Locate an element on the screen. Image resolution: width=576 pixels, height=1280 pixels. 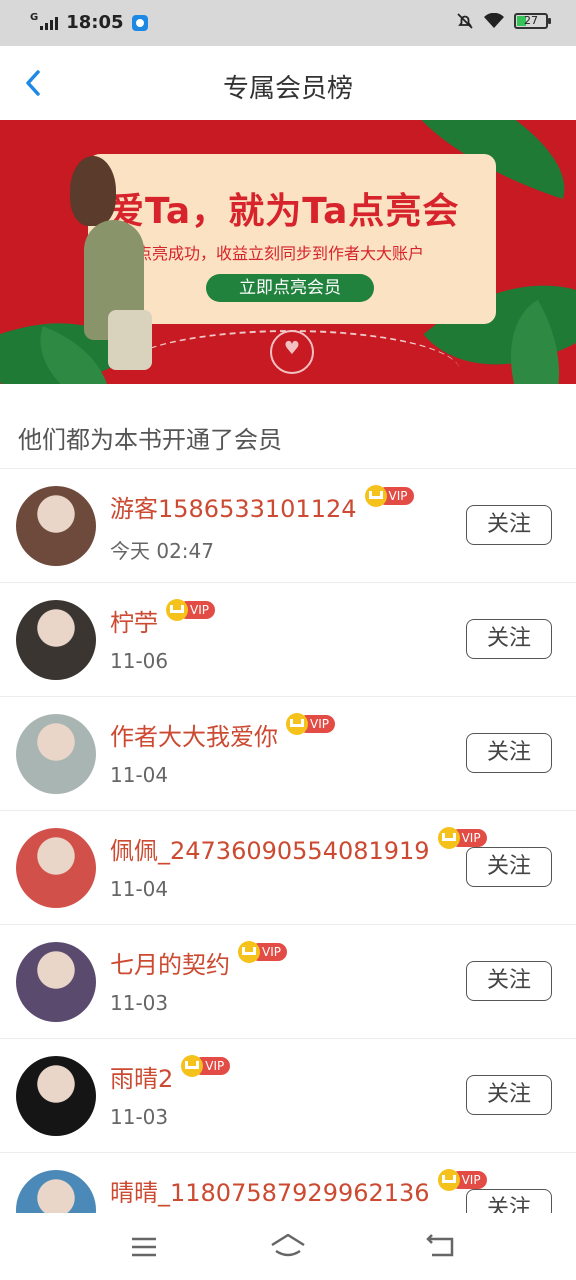
member-name: 雨晴2 is located at coordinates (141, 1076).